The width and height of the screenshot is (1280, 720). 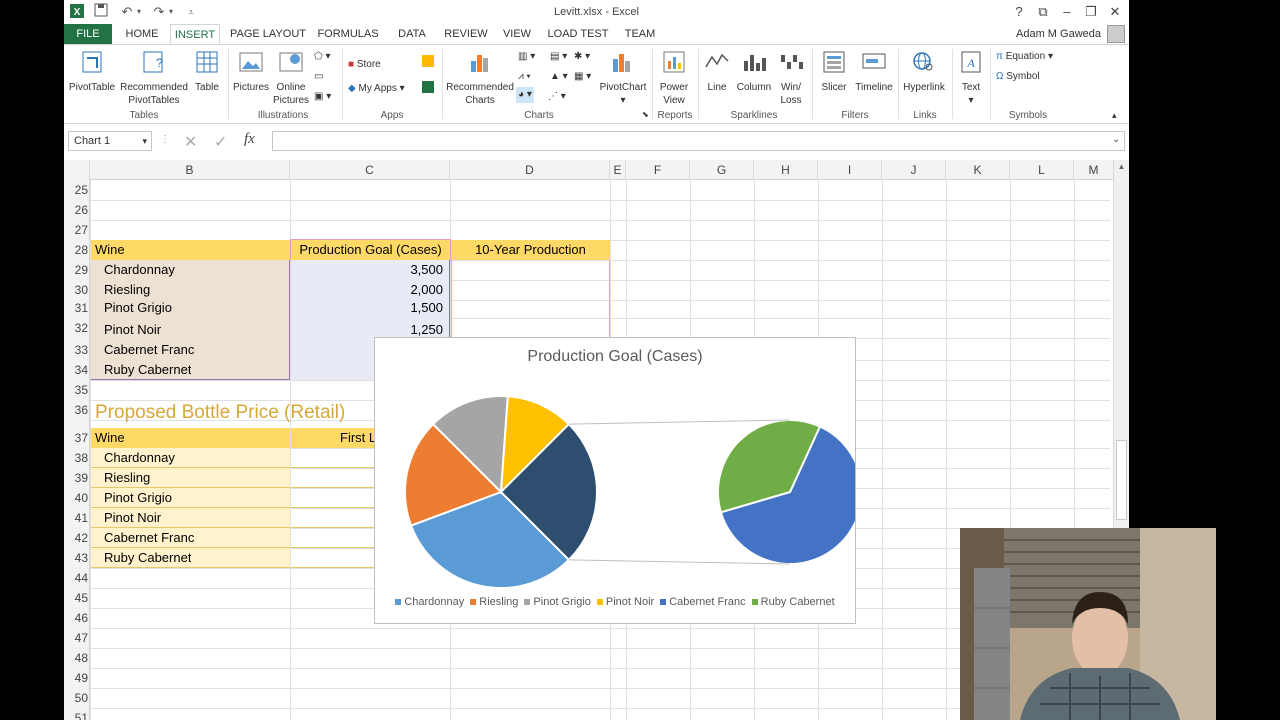 I want to click on table2-header-wine: Wine, so click(x=110, y=437).